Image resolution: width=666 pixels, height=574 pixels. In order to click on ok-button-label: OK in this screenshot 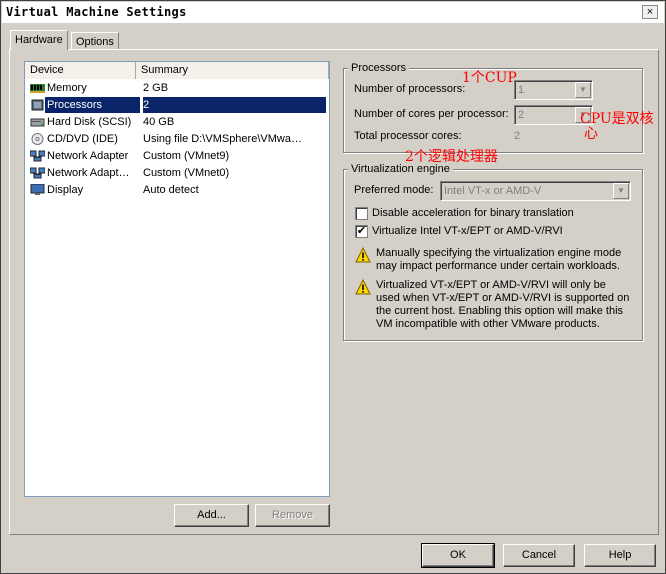, I will do `click(458, 555)`.